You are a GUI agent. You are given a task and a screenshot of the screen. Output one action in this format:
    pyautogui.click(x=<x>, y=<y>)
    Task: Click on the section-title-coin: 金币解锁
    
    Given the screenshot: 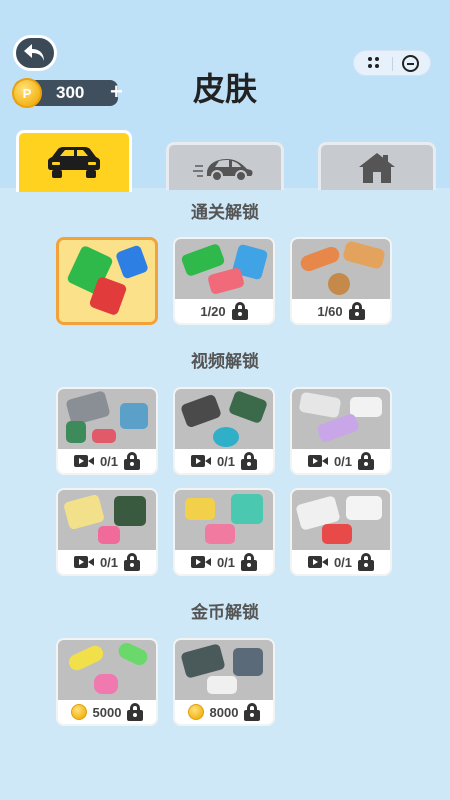 What is the action you would take?
    pyautogui.click(x=225, y=612)
    